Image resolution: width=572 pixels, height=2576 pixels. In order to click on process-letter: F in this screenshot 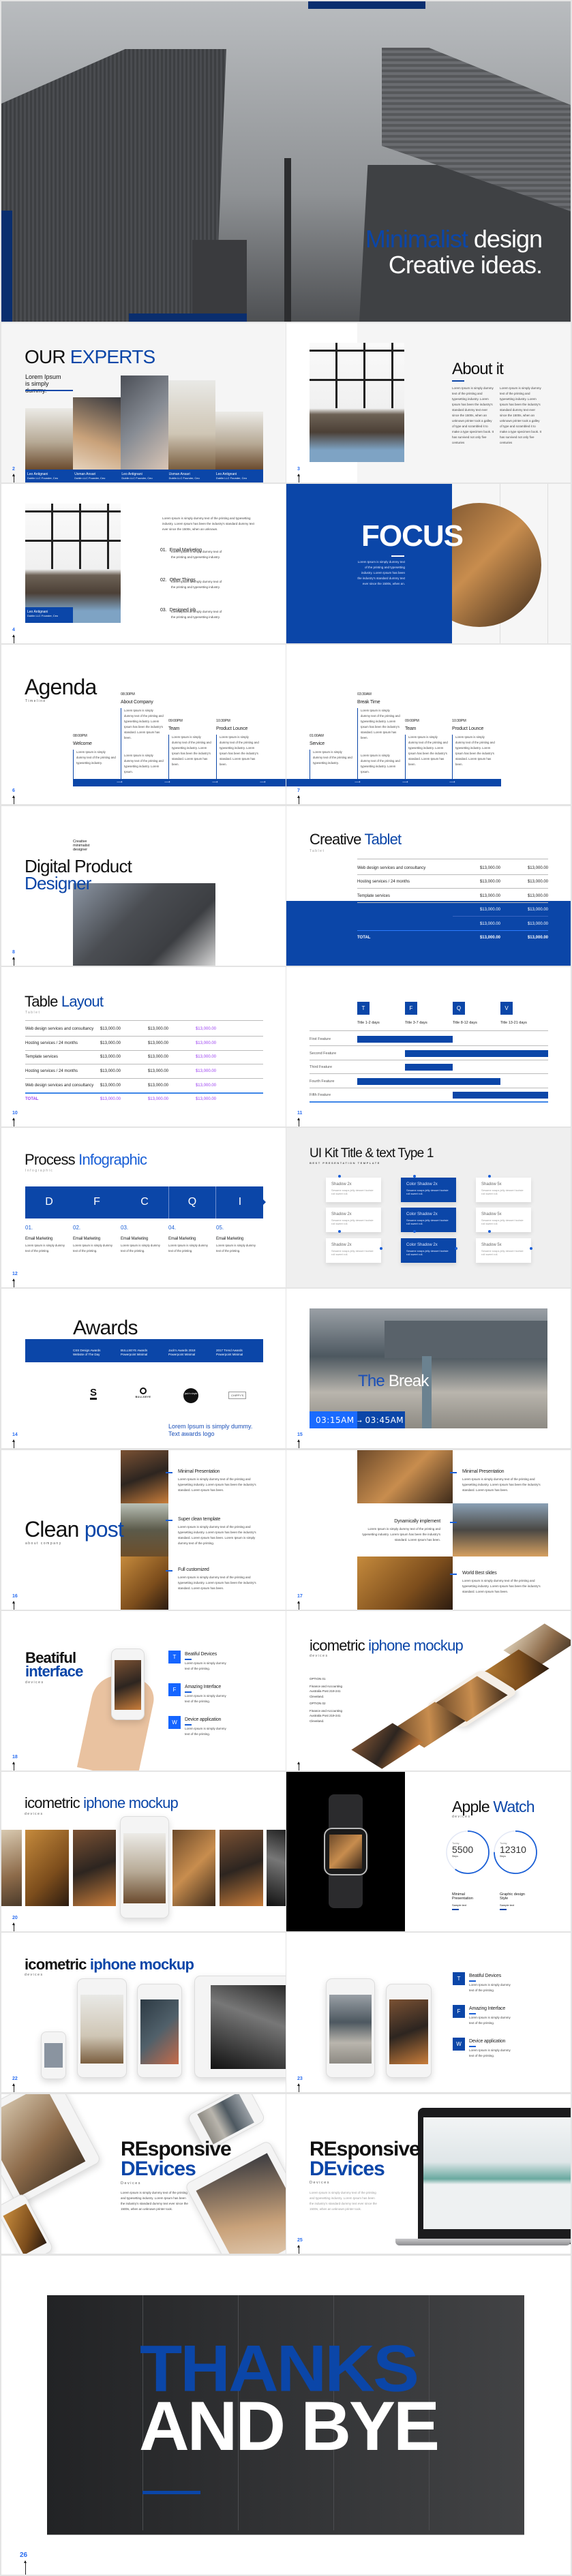, I will do `click(97, 1202)`.